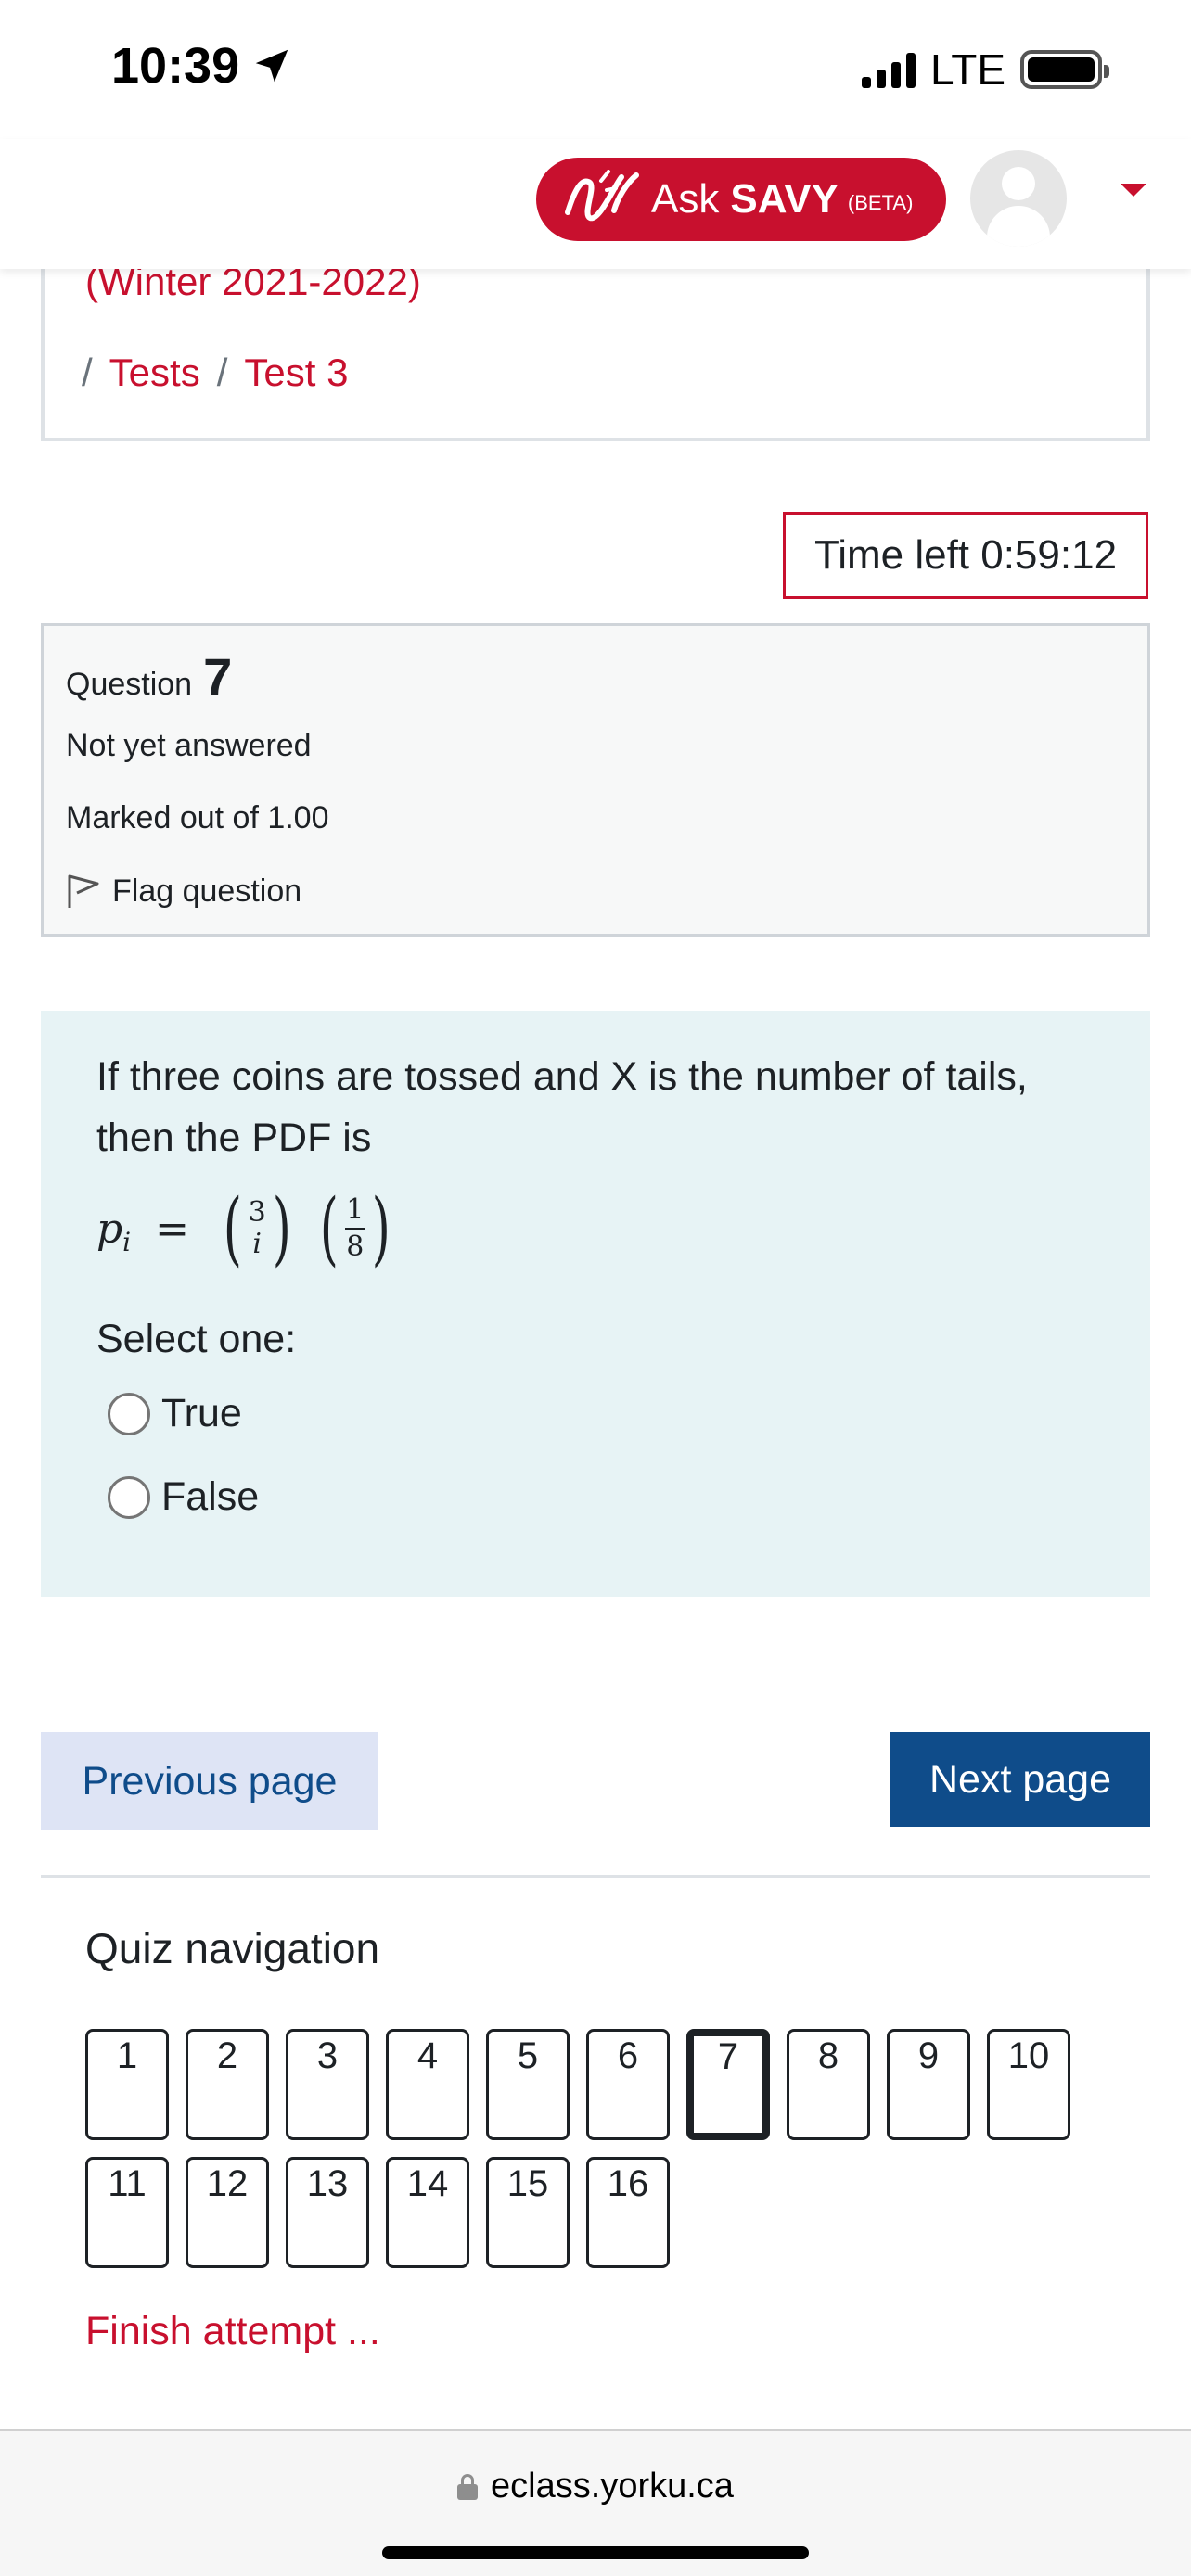 This screenshot has height=2576, width=1191. I want to click on quiz-nav-button-1: 1, so click(127, 2084).